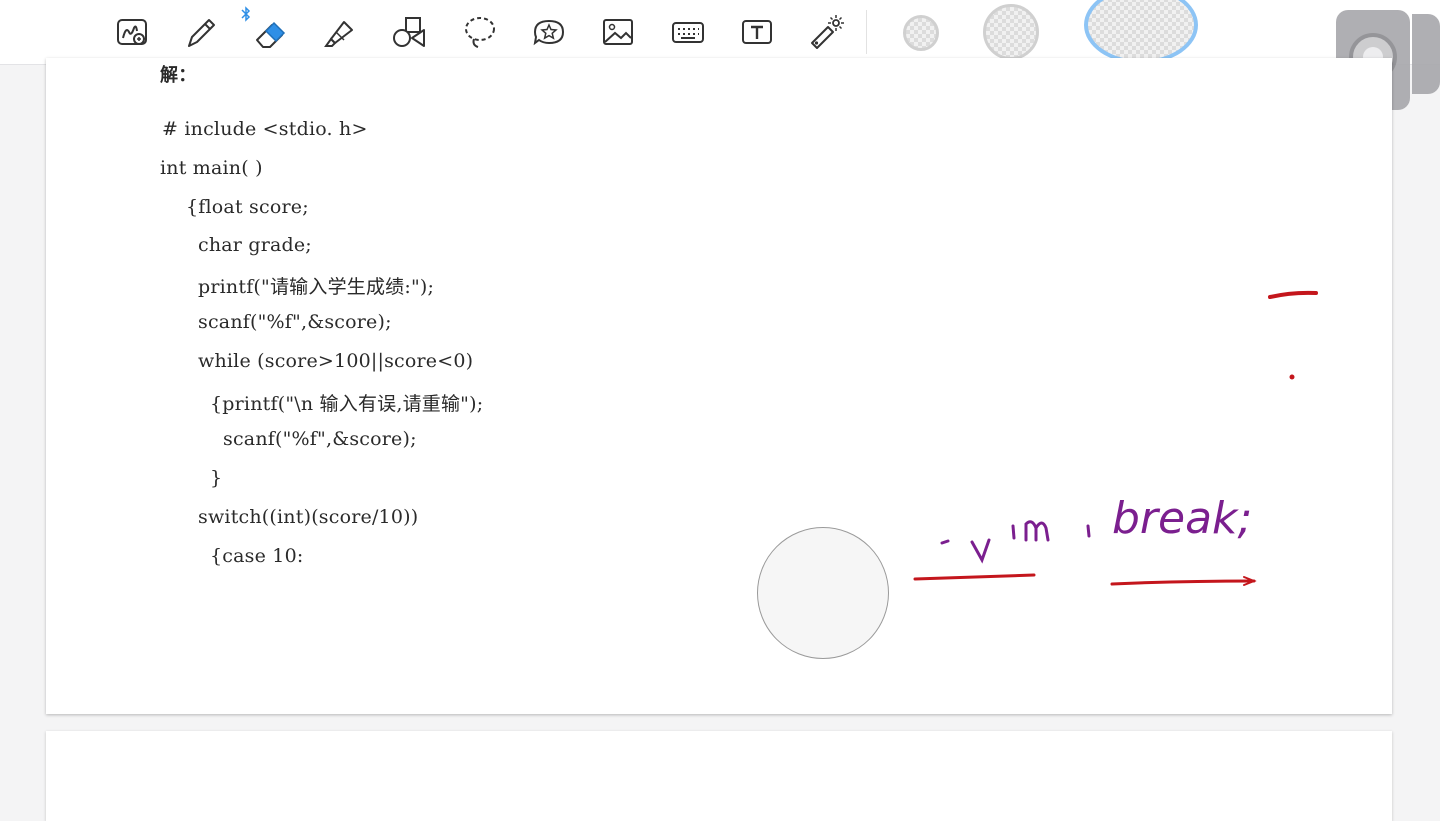 This screenshot has height=821, width=1440. I want to click on pen-icon, so click(201, 32).